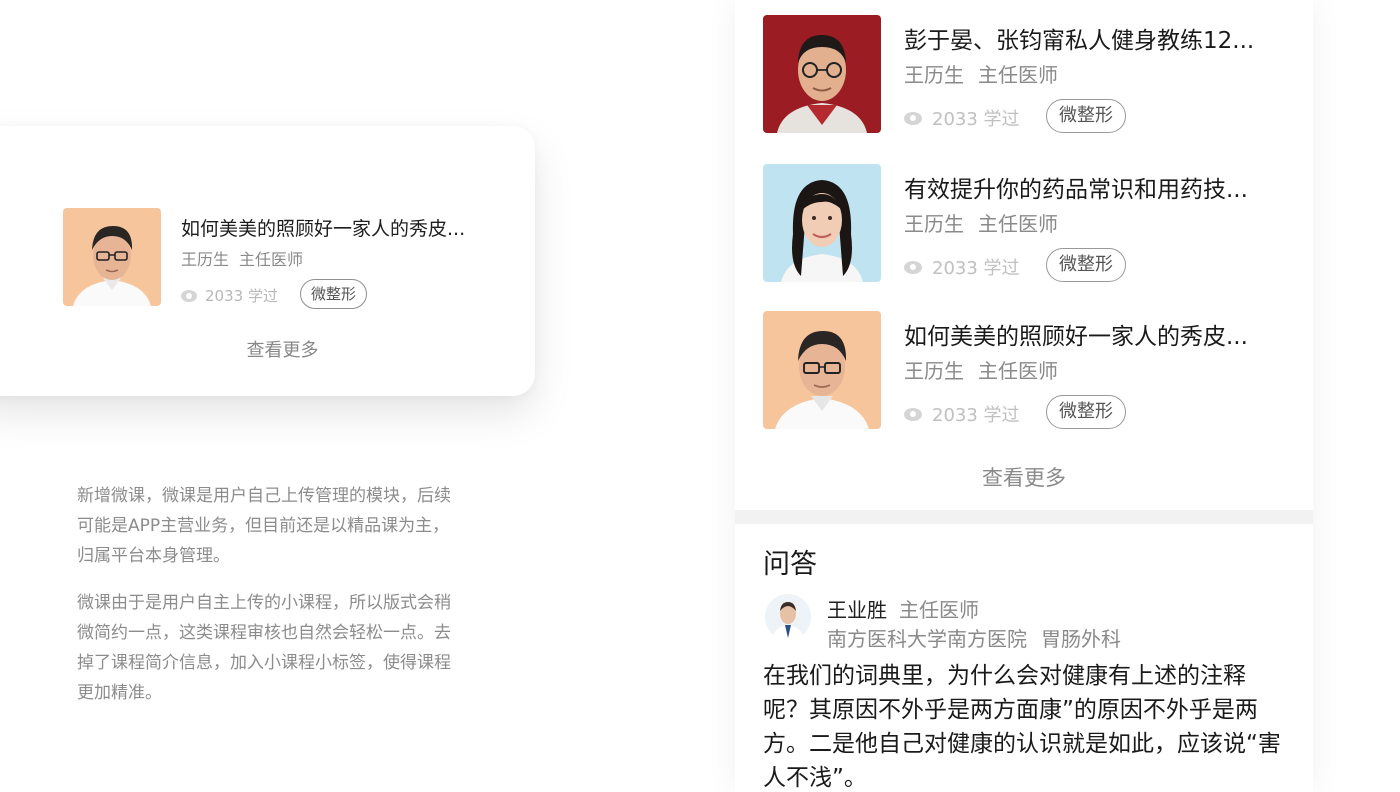 This screenshot has height=792, width=1400. Describe the element at coordinates (857, 610) in the screenshot. I see `doctor-name: 王业胜` at that location.